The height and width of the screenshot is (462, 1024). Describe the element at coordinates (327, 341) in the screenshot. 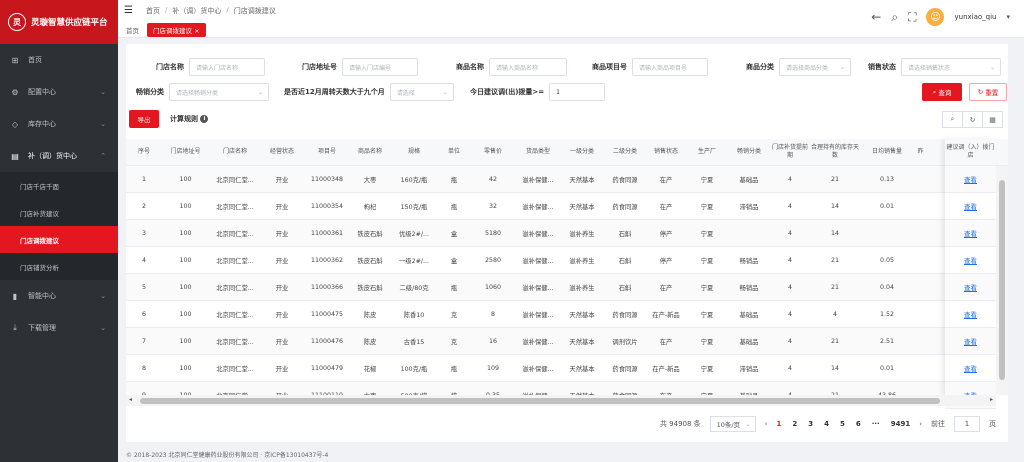

I see `table-cell: 11000476` at that location.